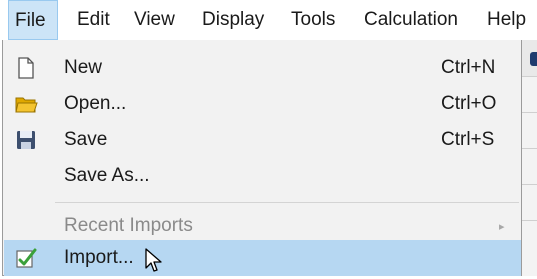 The height and width of the screenshot is (279, 537). I want to click on menu-item-new: New Ctrl+N, so click(262, 68).